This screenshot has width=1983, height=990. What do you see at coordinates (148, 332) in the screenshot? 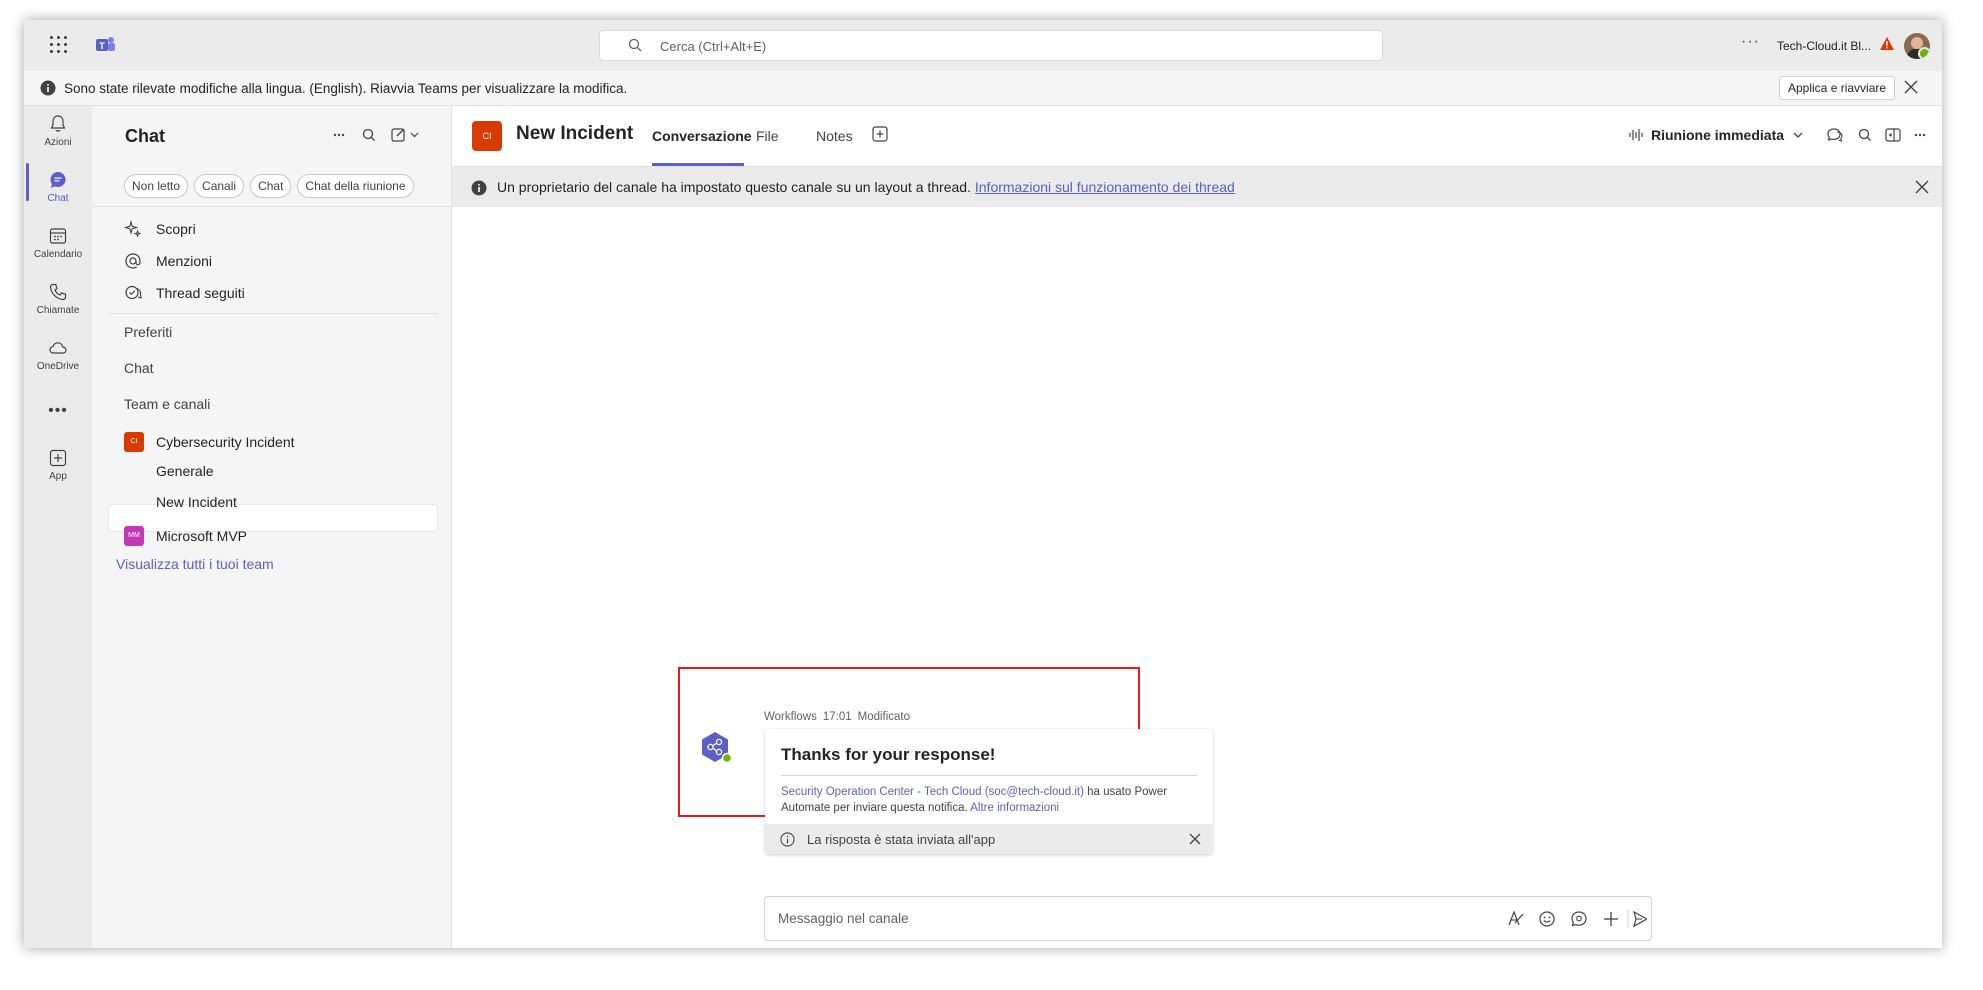
I see `section-favorites: Preferiti` at bounding box center [148, 332].